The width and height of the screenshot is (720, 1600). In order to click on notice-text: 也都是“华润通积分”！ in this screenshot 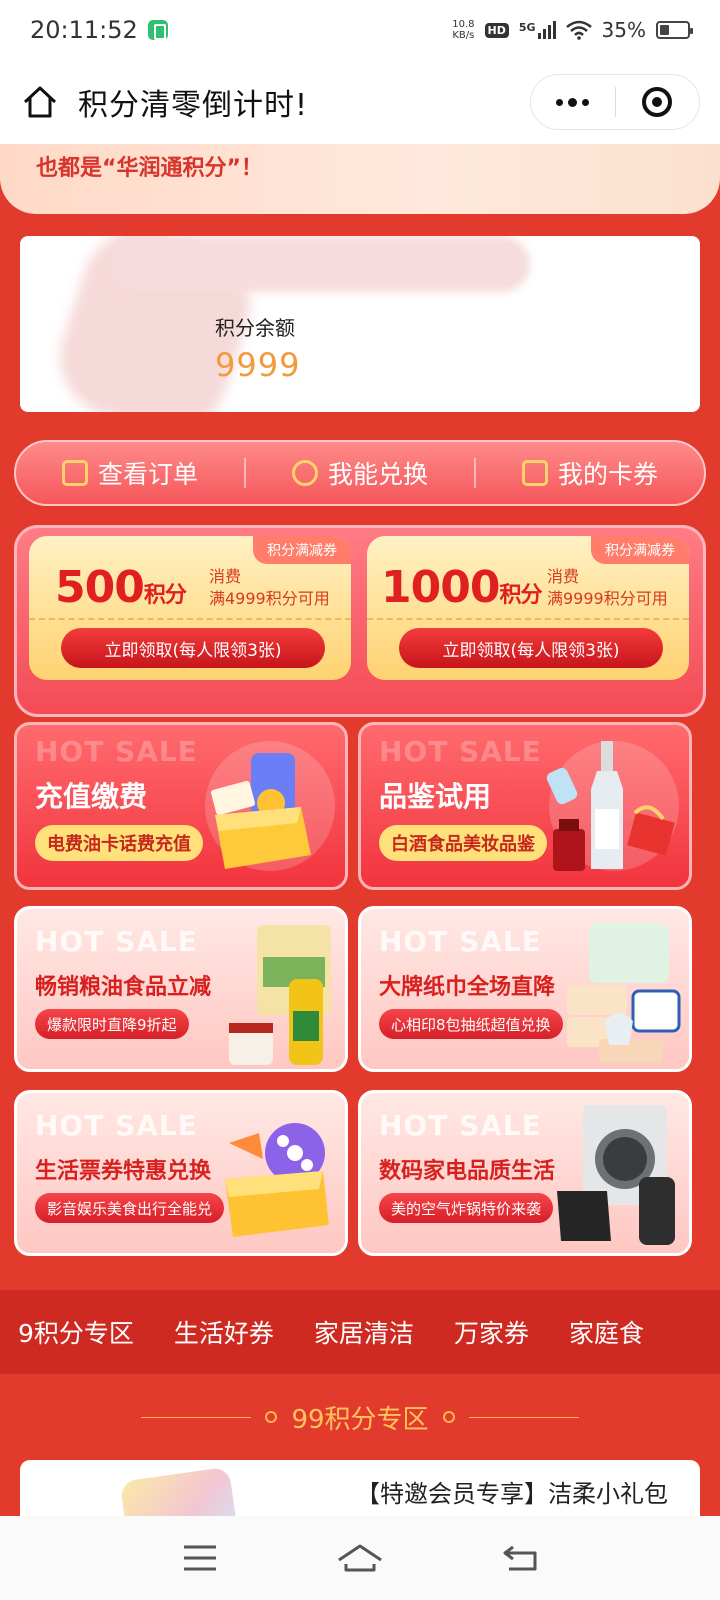, I will do `click(149, 168)`.